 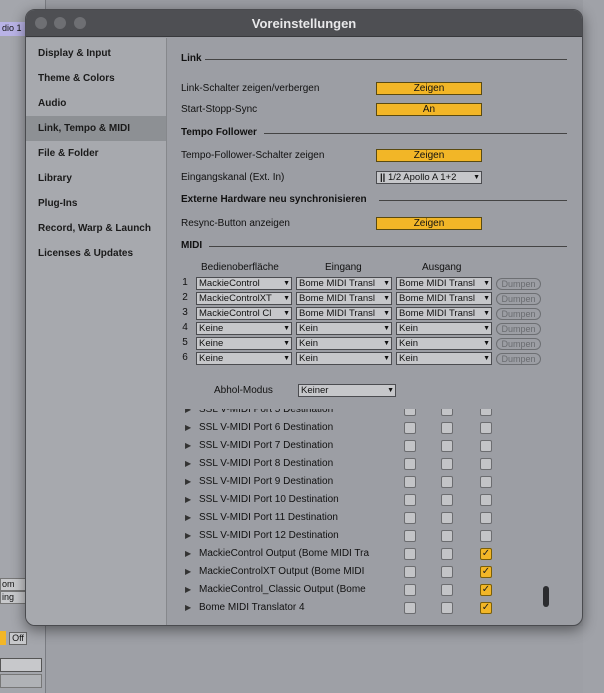 What do you see at coordinates (347, 390) in the screenshot?
I see `pickup-mode-select: Keiner ▼` at bounding box center [347, 390].